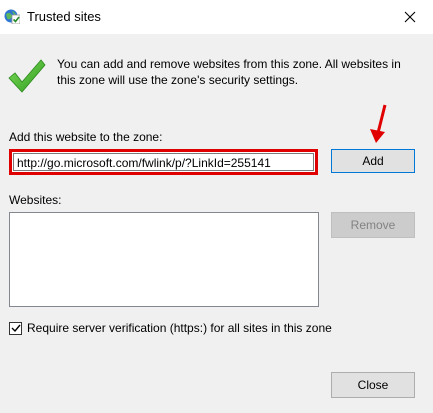 The width and height of the screenshot is (433, 413). What do you see at coordinates (86, 137) in the screenshot?
I see `add-website-label: Add this website to the zone:` at bounding box center [86, 137].